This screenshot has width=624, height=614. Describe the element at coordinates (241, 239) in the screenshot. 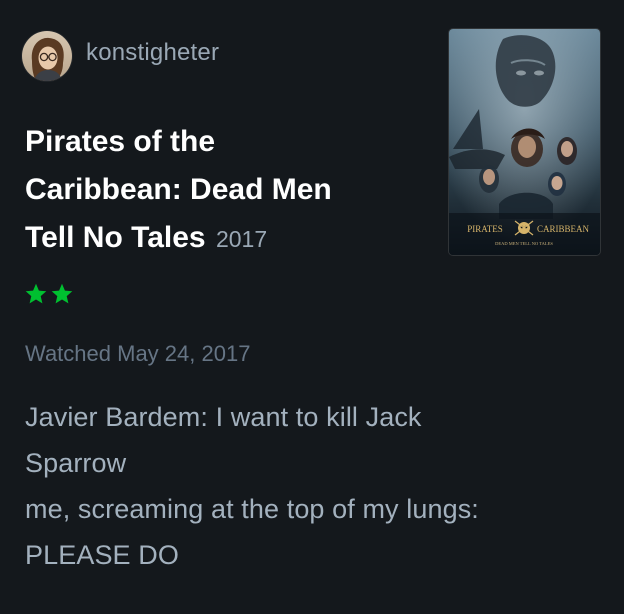

I see `film-year: 2017` at that location.